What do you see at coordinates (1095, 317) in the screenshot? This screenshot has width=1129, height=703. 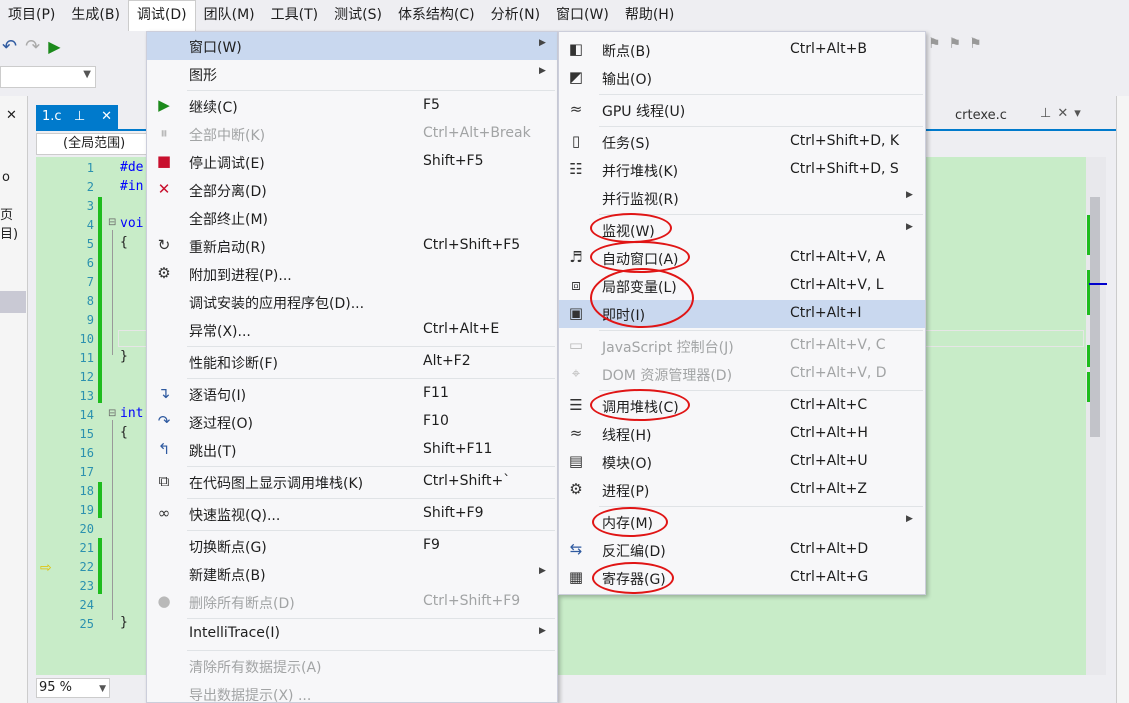 I see `scrollbar-thumb` at bounding box center [1095, 317].